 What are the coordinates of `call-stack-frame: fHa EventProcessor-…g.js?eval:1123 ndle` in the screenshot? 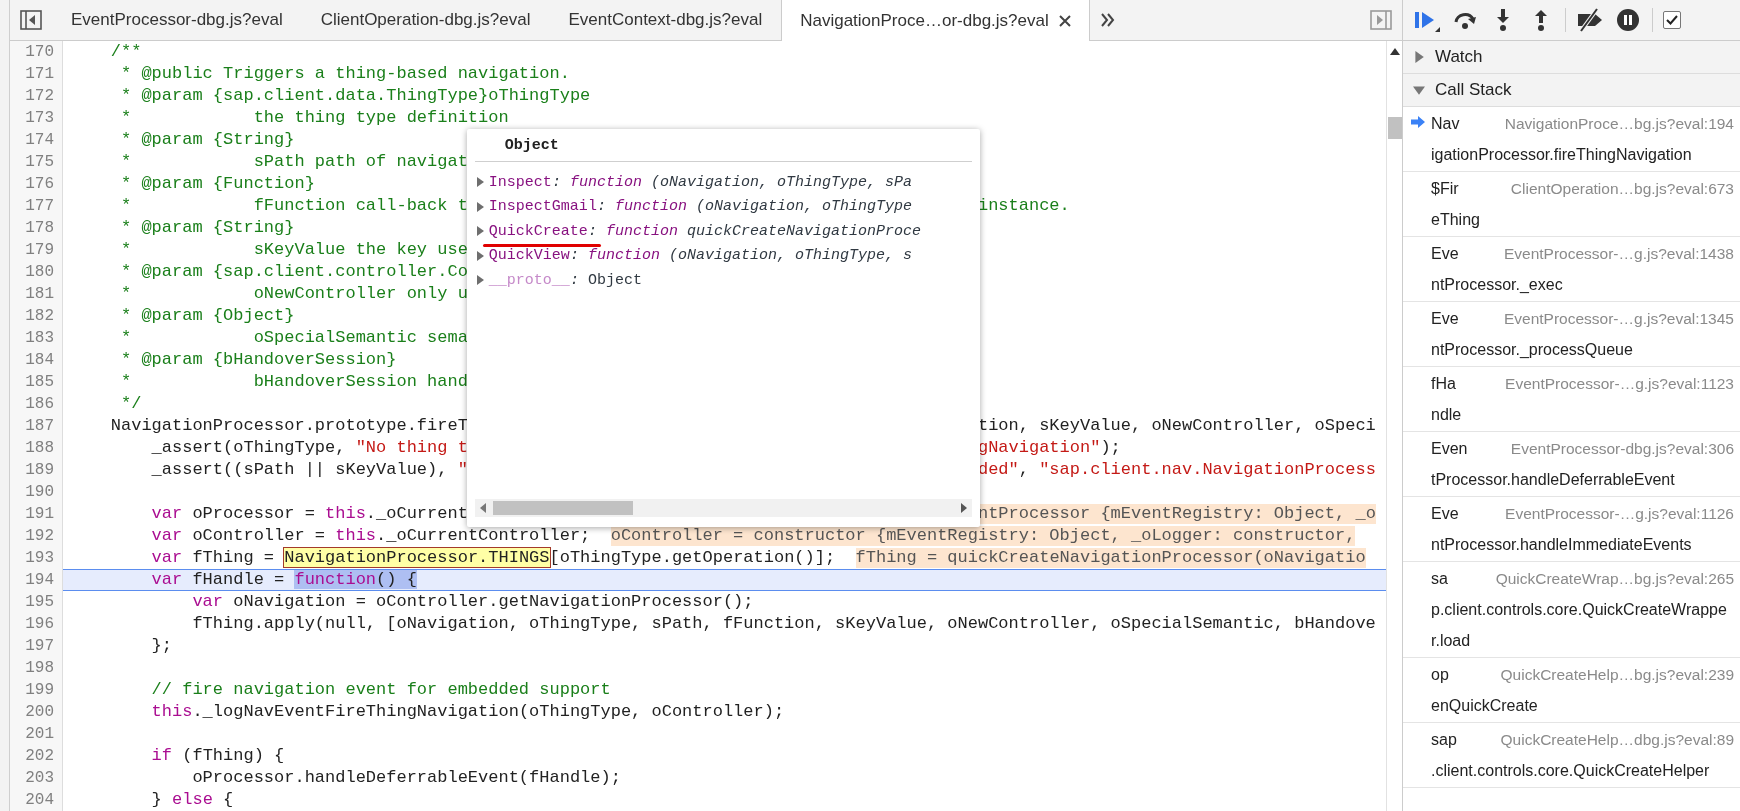 It's located at (1571, 399).